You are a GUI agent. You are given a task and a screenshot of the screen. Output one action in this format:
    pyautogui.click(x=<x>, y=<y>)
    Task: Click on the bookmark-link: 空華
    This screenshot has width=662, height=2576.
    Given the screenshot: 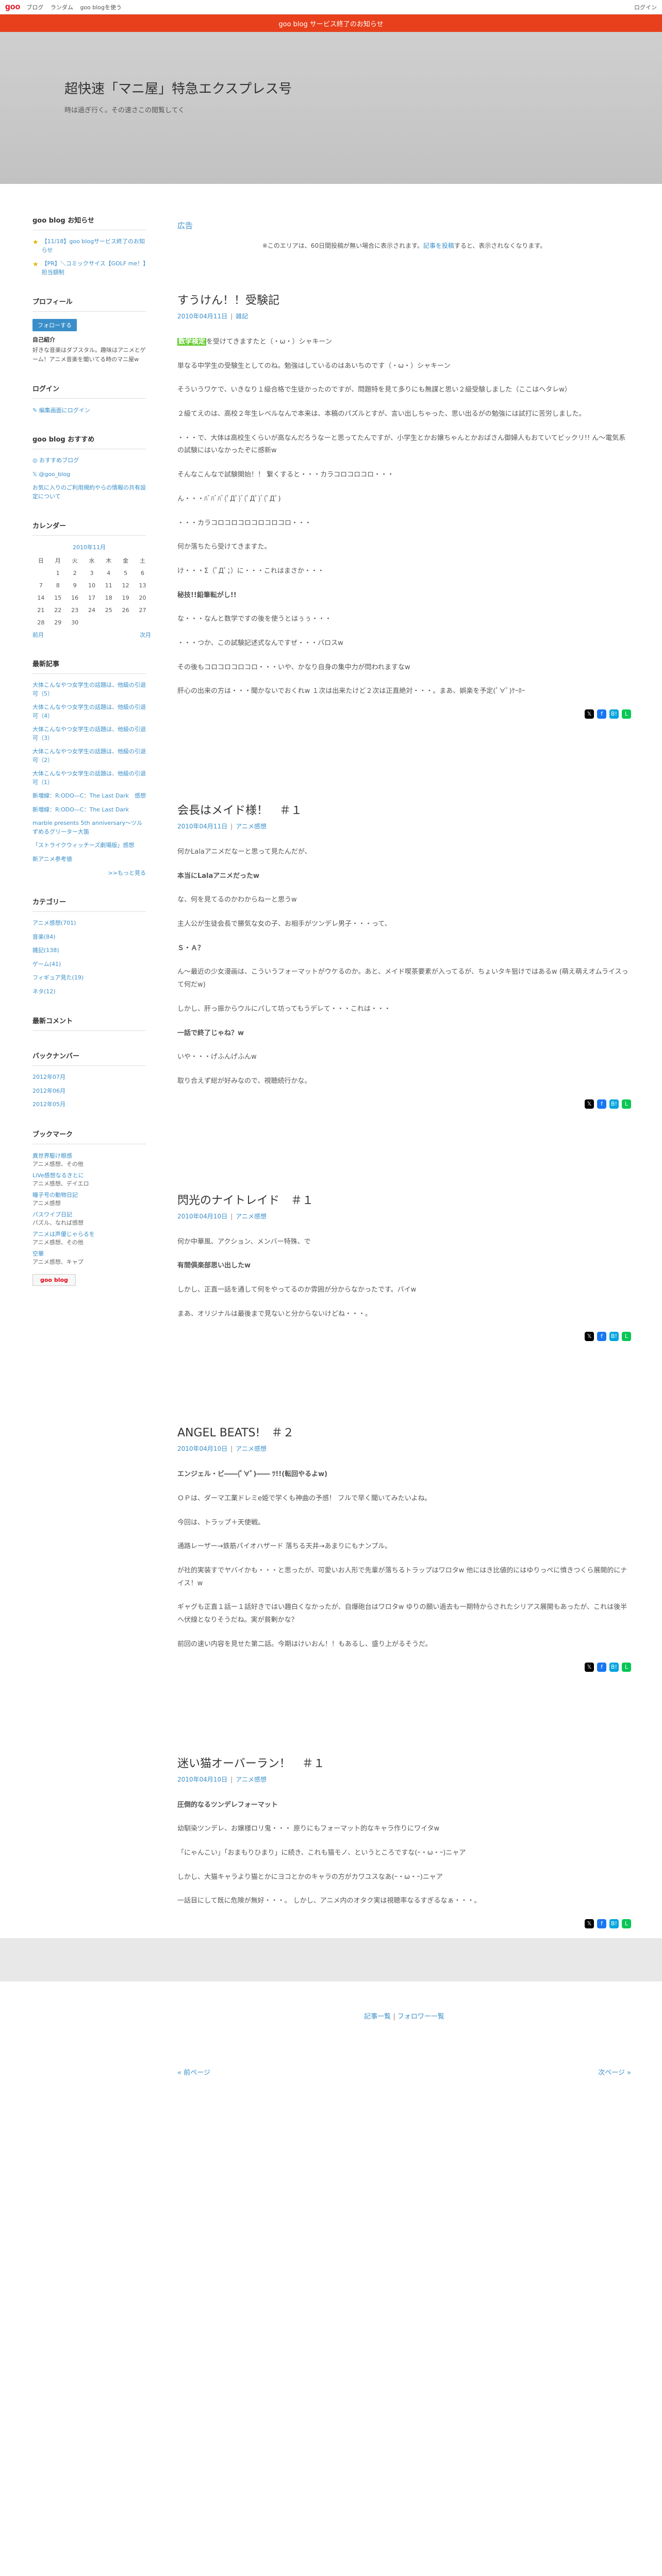 What is the action you would take?
    pyautogui.click(x=89, y=1253)
    